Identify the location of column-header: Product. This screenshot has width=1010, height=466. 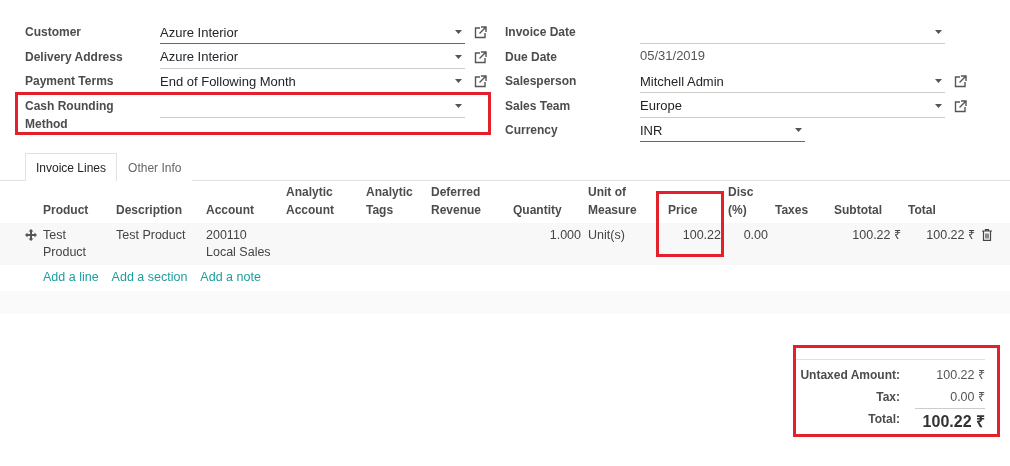
(79, 203).